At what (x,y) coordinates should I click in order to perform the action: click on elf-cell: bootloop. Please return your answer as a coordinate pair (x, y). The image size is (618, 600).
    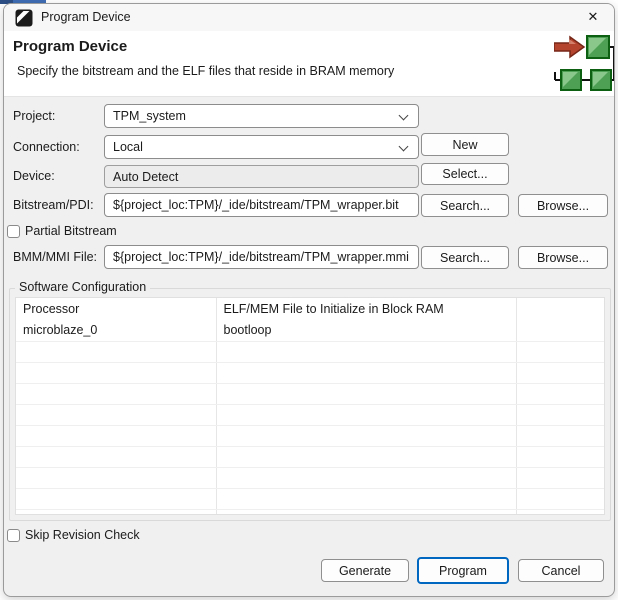
    Looking at the image, I should click on (366, 331).